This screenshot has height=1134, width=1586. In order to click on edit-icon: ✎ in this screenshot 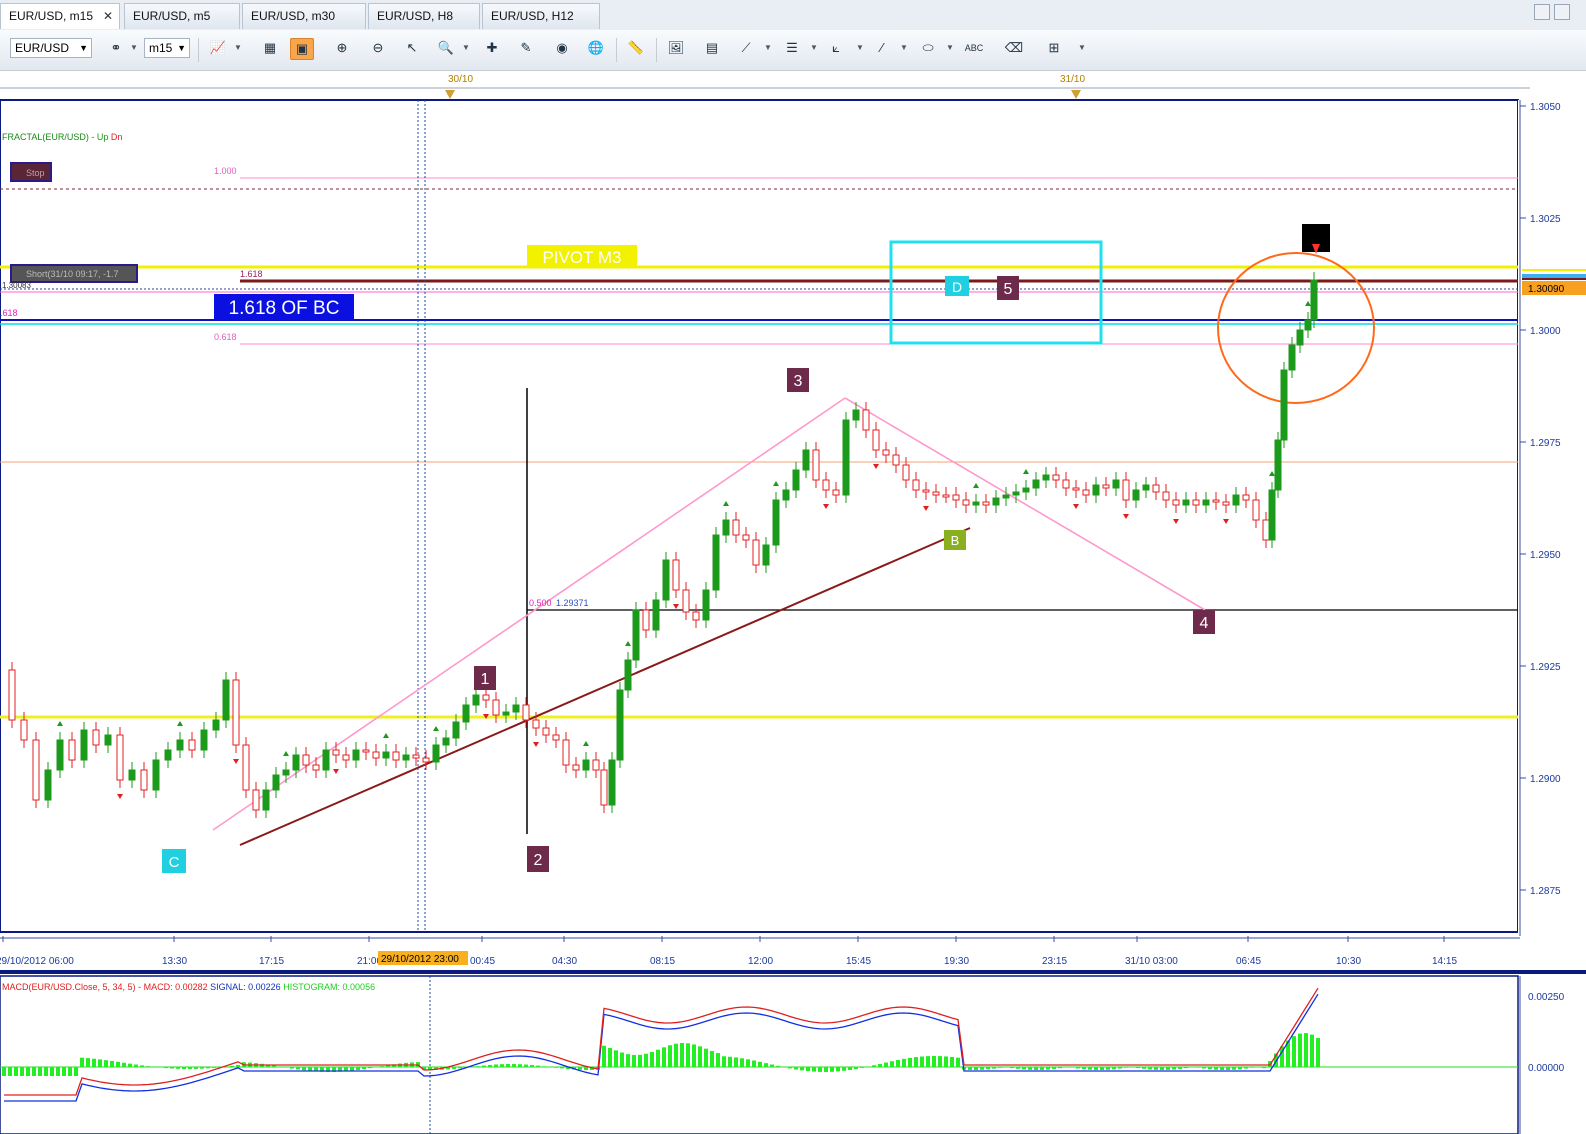, I will do `click(526, 49)`.